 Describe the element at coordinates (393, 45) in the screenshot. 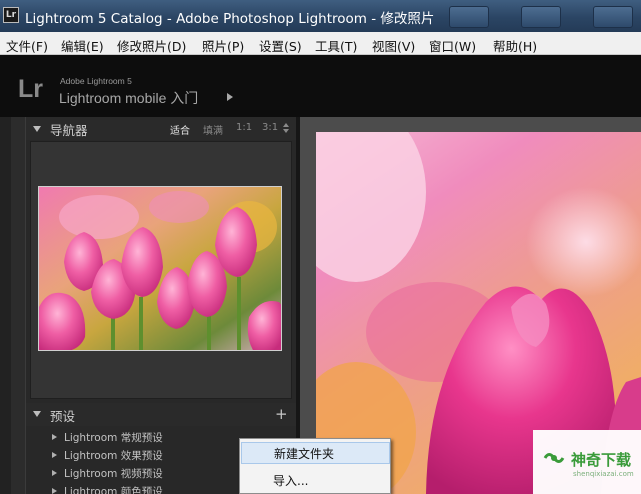

I see `menu-view: 视图(V)` at that location.